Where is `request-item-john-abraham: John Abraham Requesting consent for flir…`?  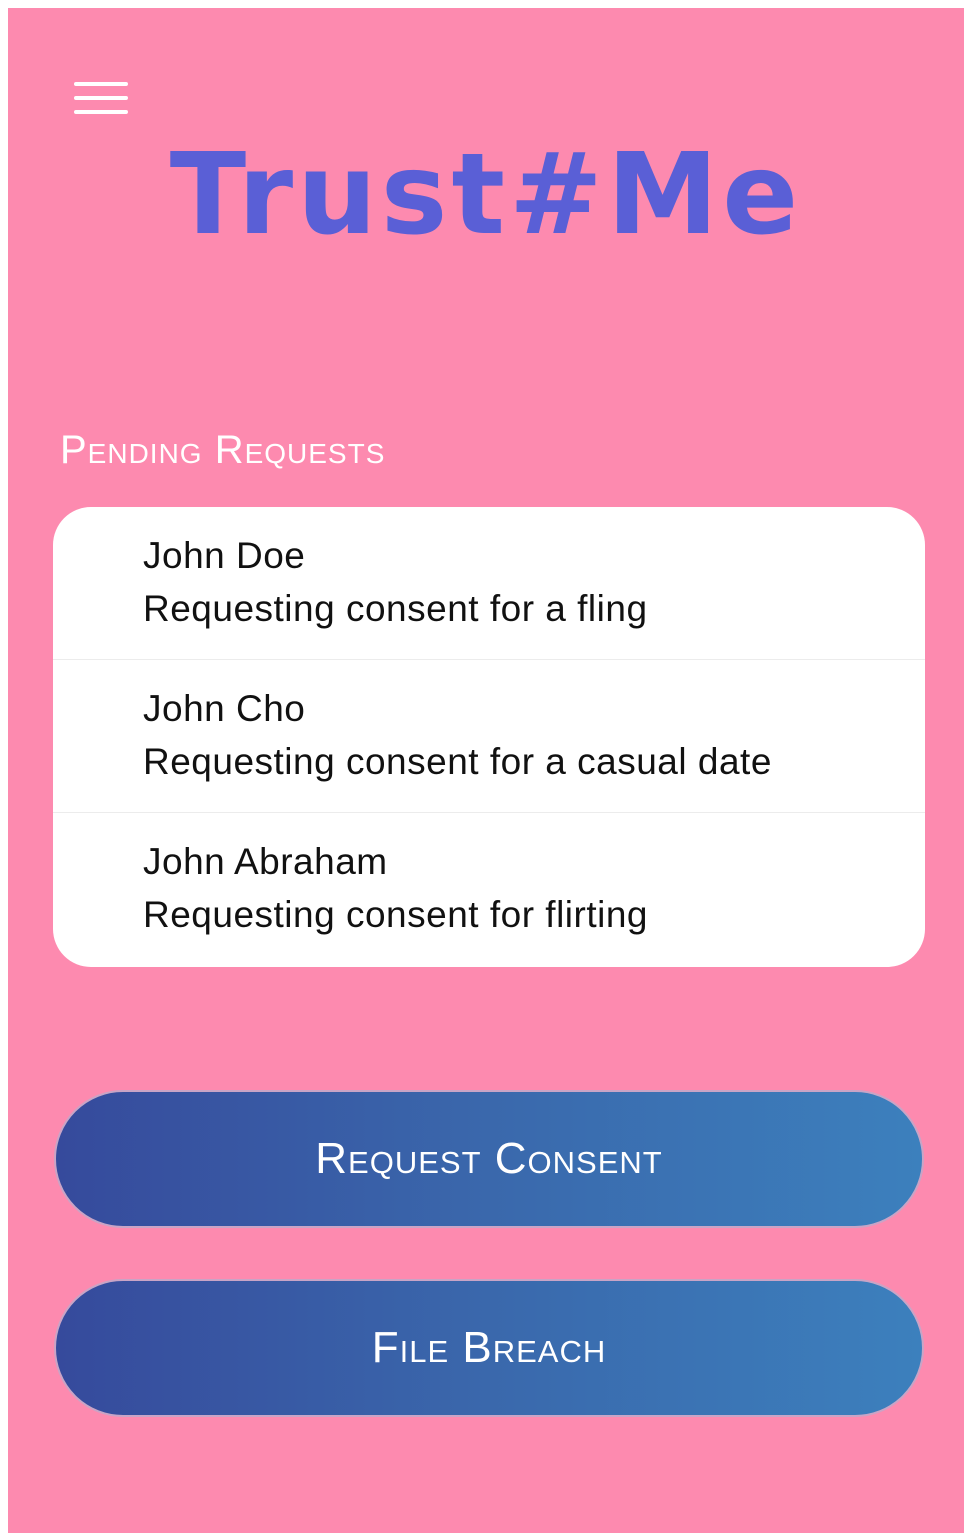 request-item-john-abraham: John Abraham Requesting consent for flir… is located at coordinates (489, 889).